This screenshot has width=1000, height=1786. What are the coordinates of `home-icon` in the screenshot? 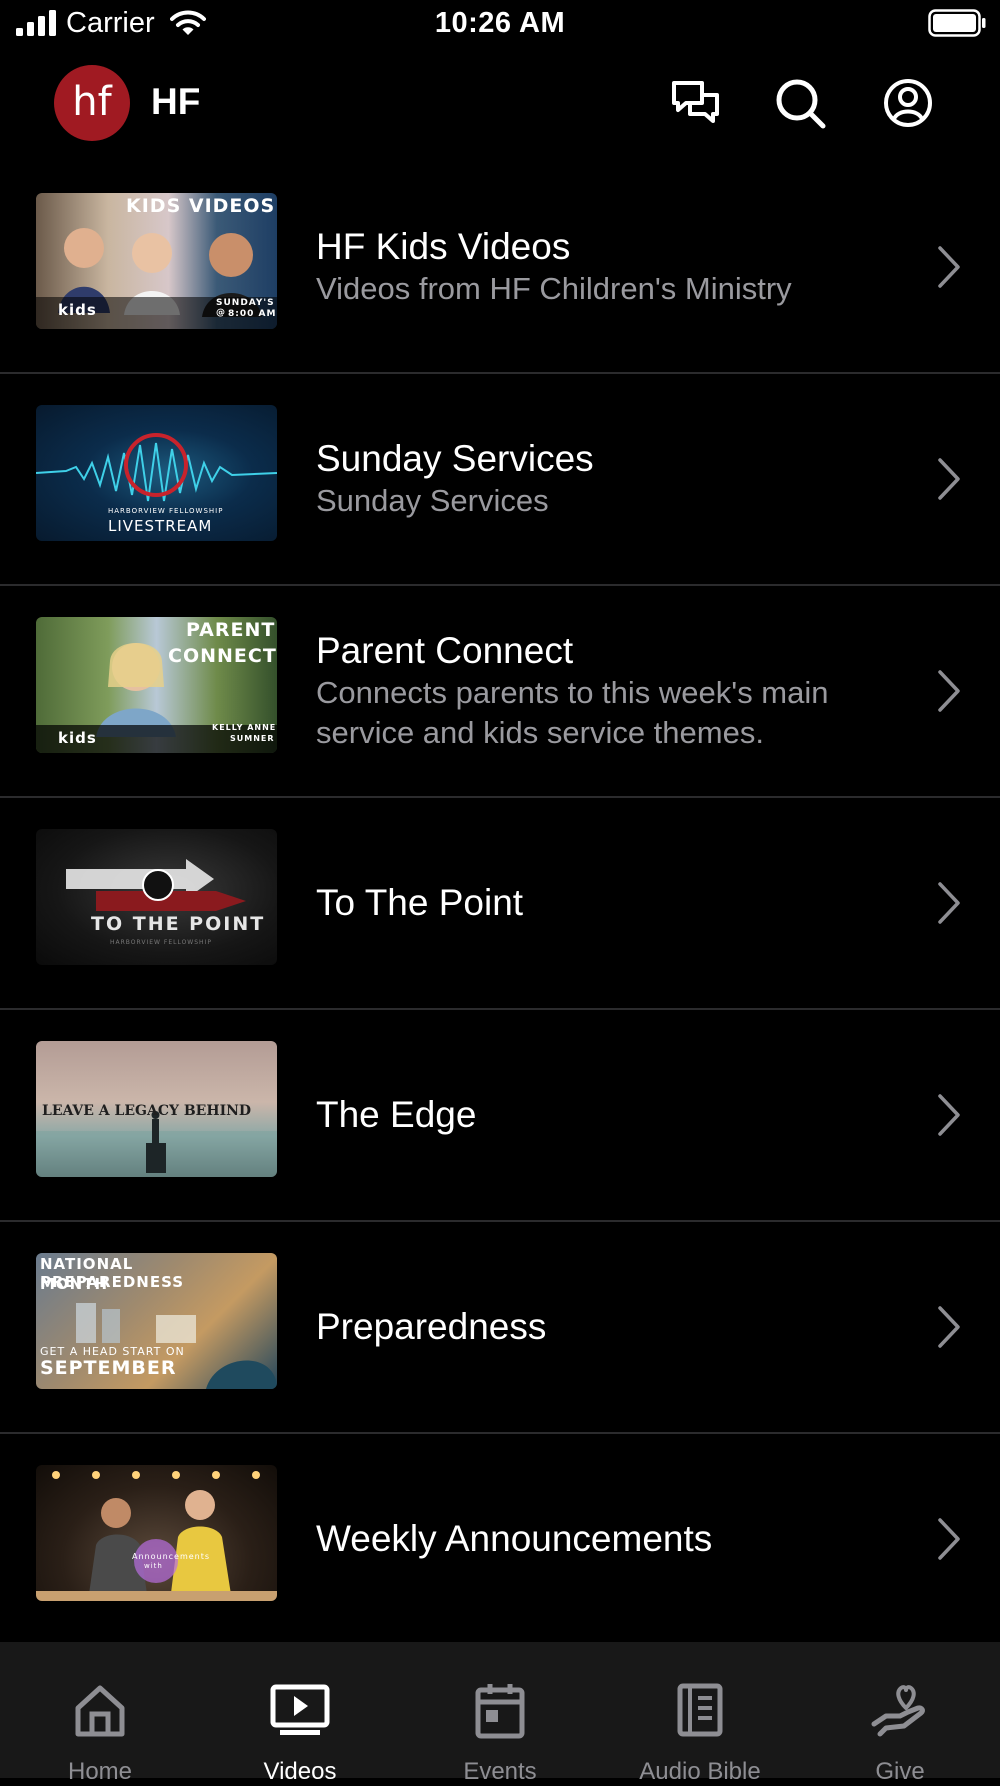 It's located at (100, 1711).